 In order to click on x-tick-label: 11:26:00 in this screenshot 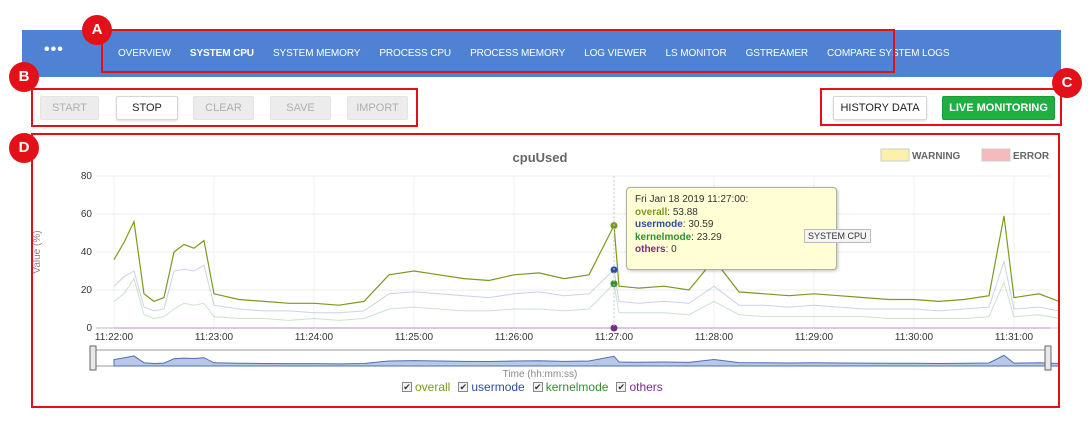, I will do `click(514, 337)`.